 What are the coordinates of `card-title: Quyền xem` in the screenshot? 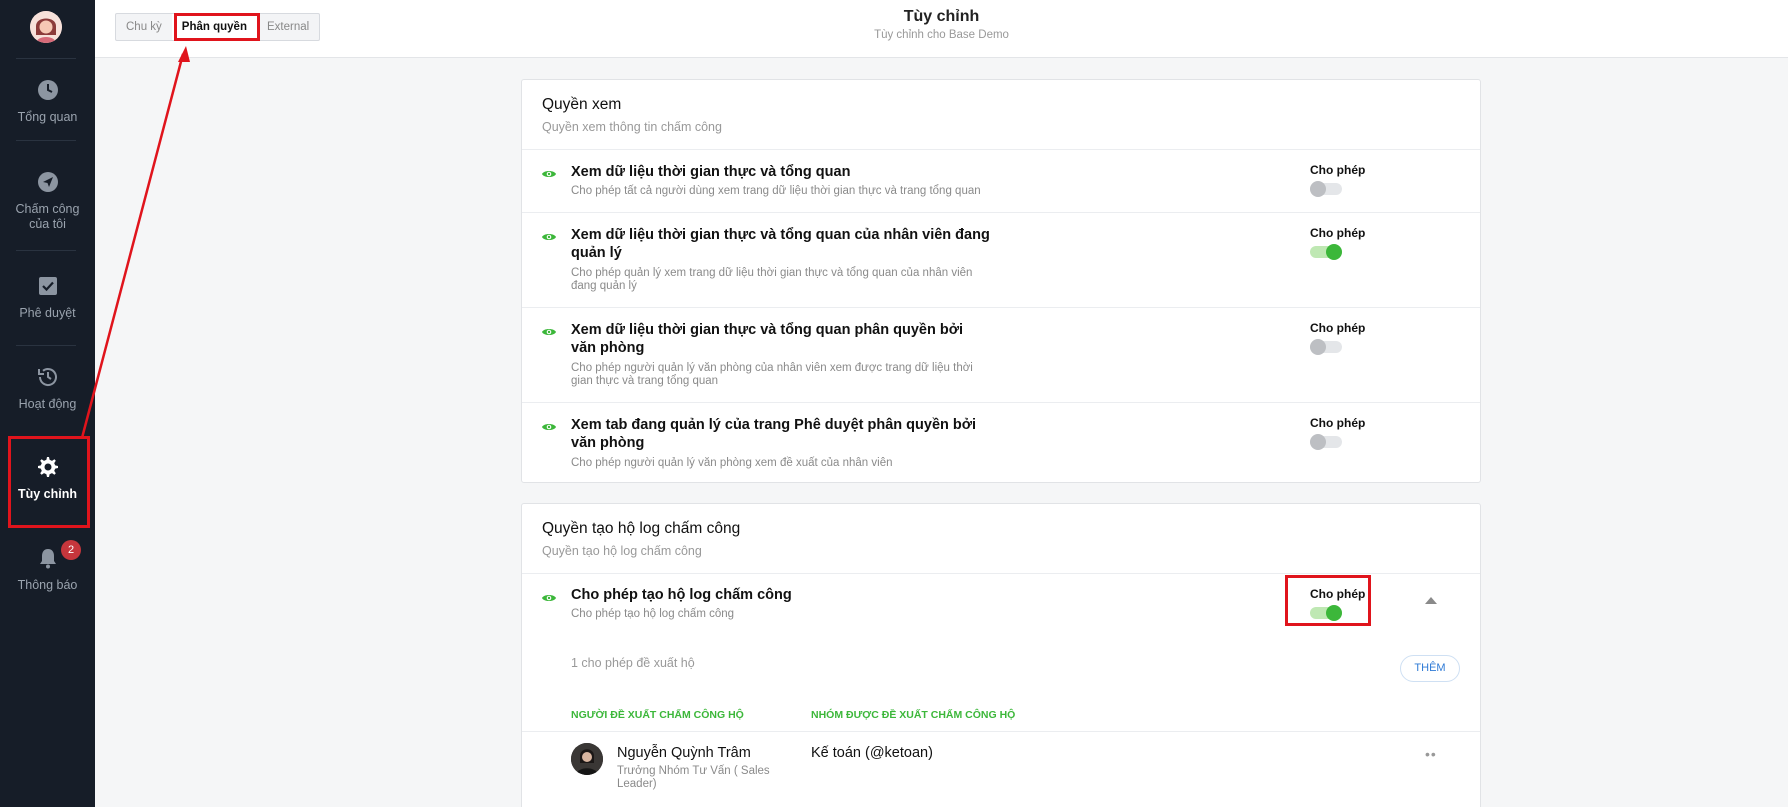 It's located at (582, 104).